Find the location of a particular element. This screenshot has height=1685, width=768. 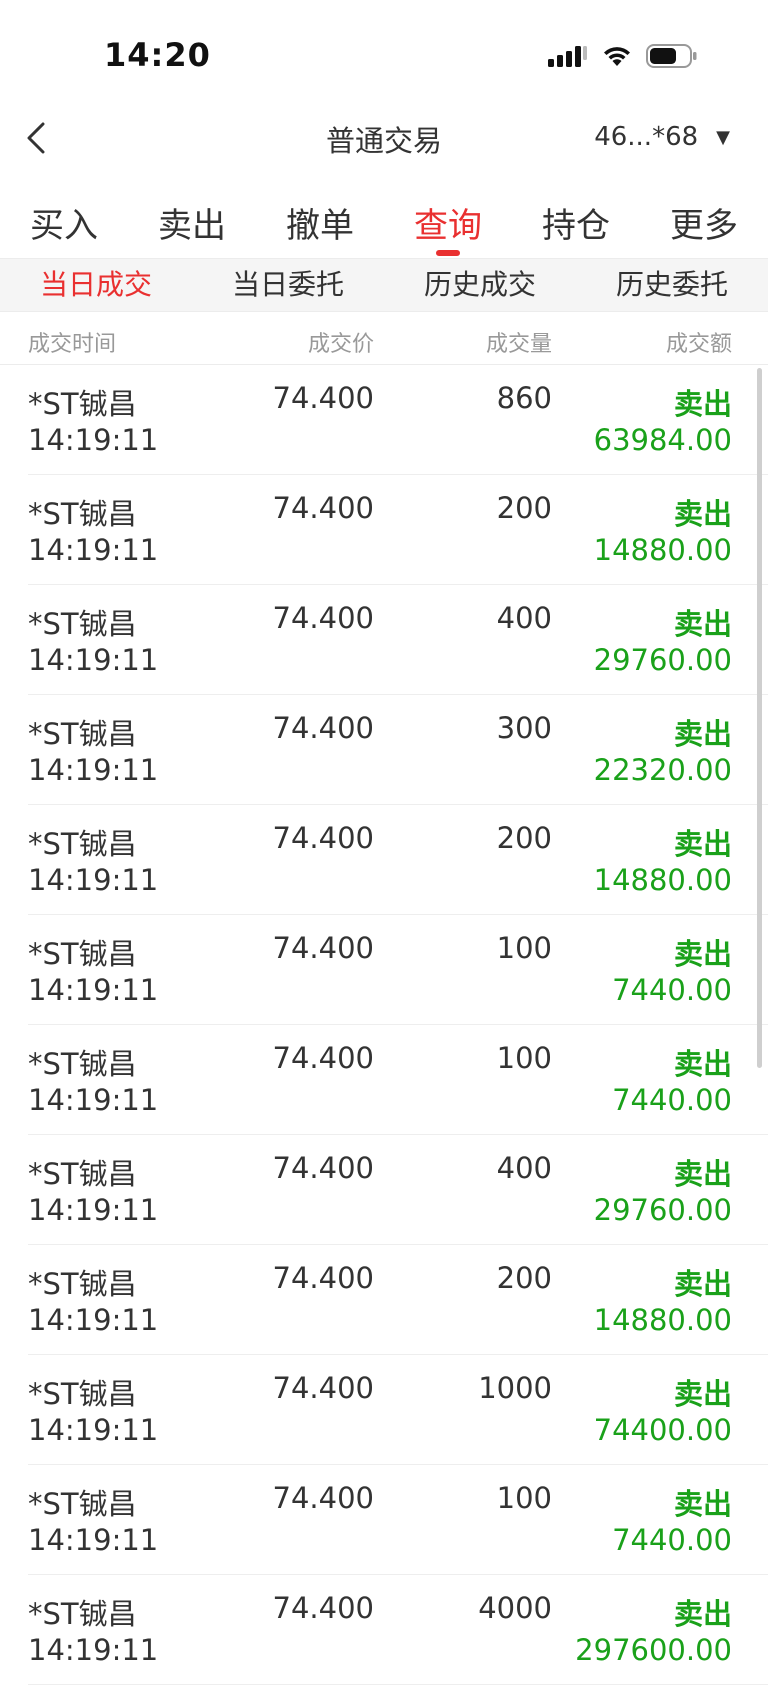

table-row: *ST铖昌 14:19:11 74.400 1000 卖出 74400.00 is located at coordinates (398, 1410).